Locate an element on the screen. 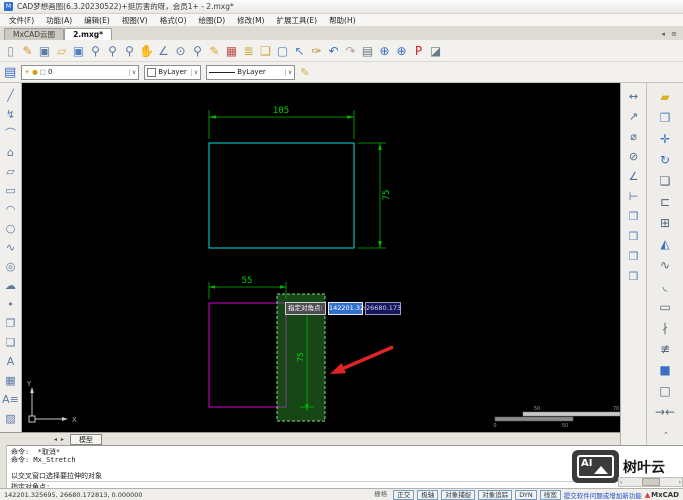 The height and width of the screenshot is (500, 683). export-icon: ▢ is located at coordinates (282, 51).